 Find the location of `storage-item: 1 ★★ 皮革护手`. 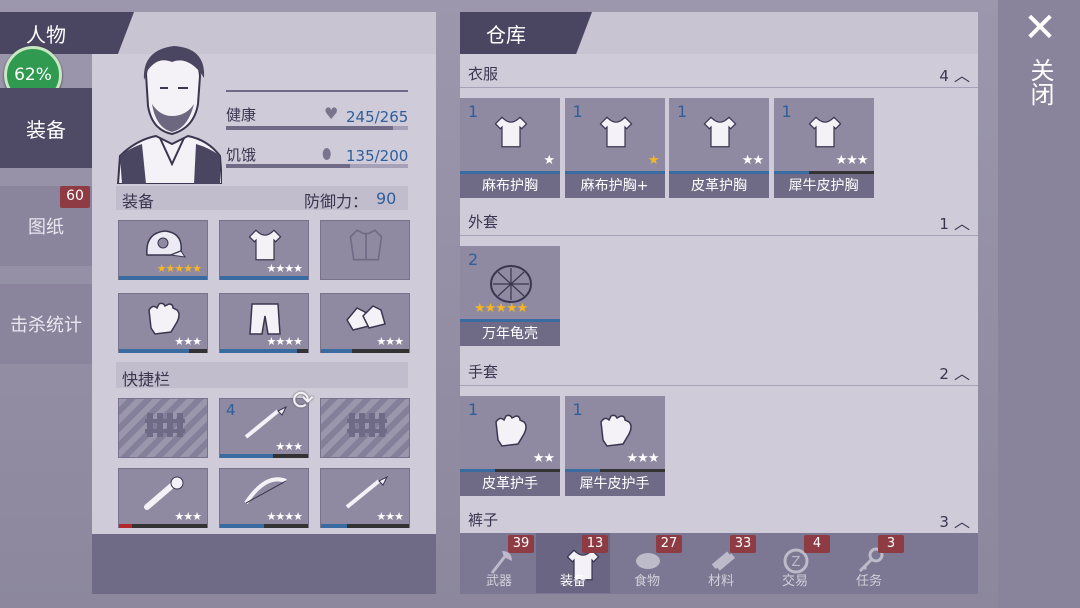

storage-item: 1 ★★ 皮革护手 is located at coordinates (510, 446).